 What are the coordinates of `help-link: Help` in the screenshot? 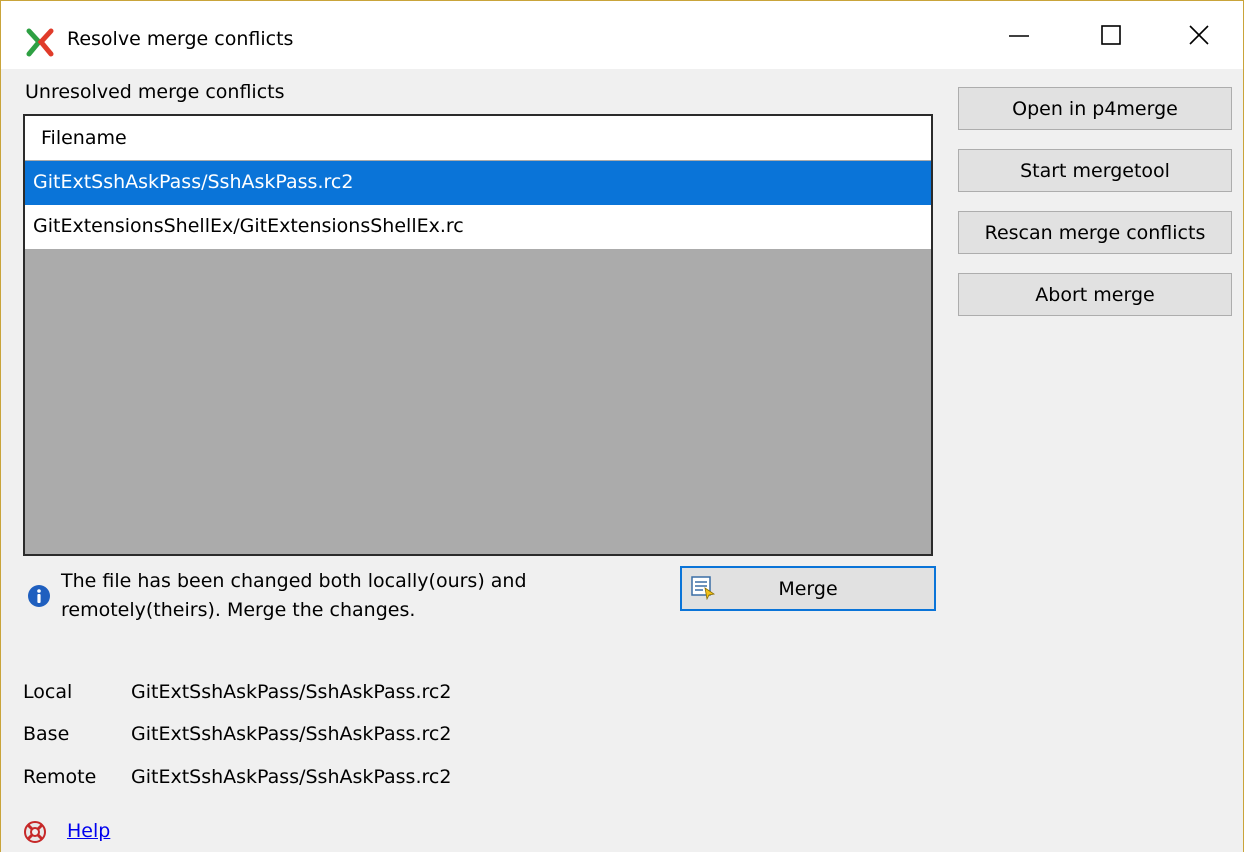 It's located at (88, 831).